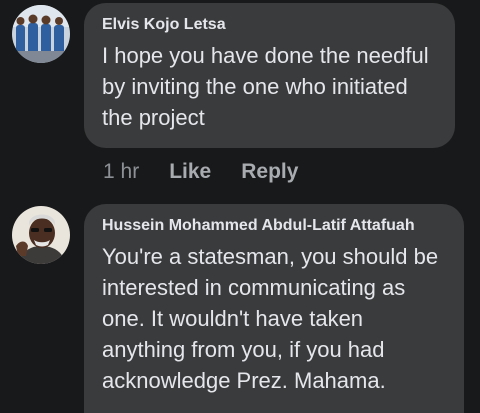 The image size is (480, 413). I want to click on comment-author: Hussein Mohammed Abdul-Latif Attafuah, so click(275, 226).